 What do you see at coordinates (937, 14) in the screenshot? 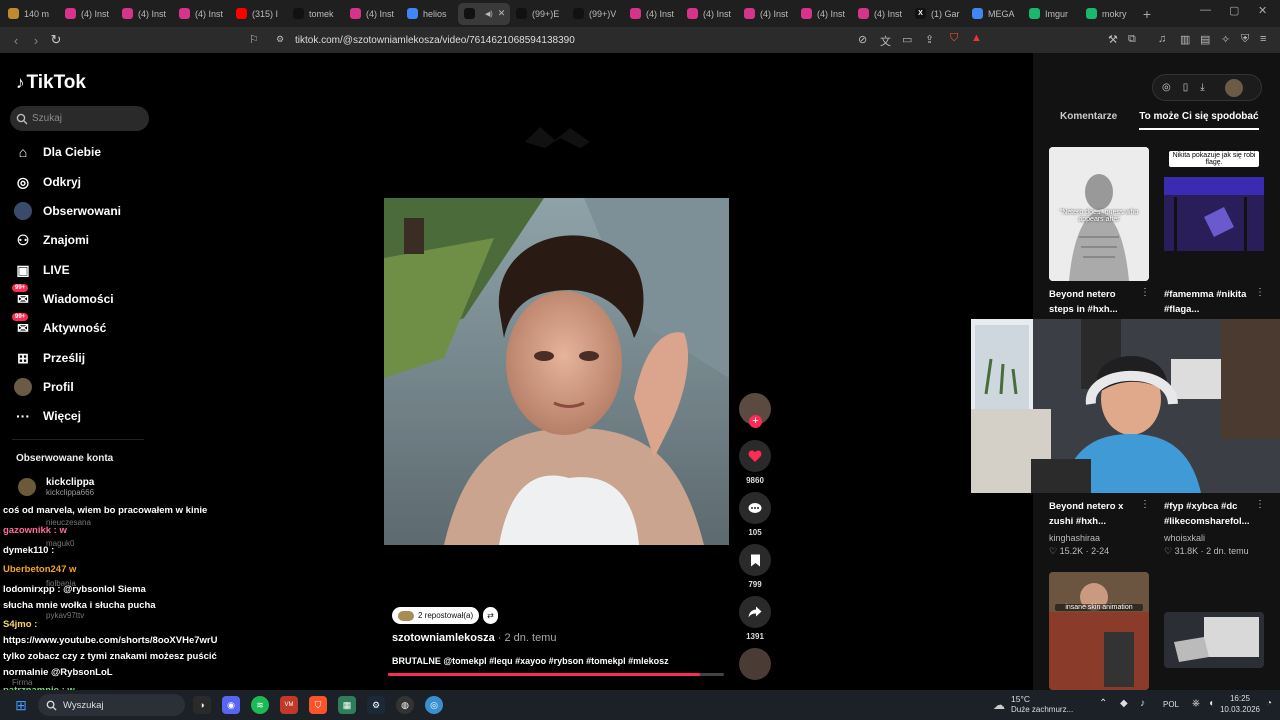
I see `browser-tab: X (1) Gar` at bounding box center [937, 14].